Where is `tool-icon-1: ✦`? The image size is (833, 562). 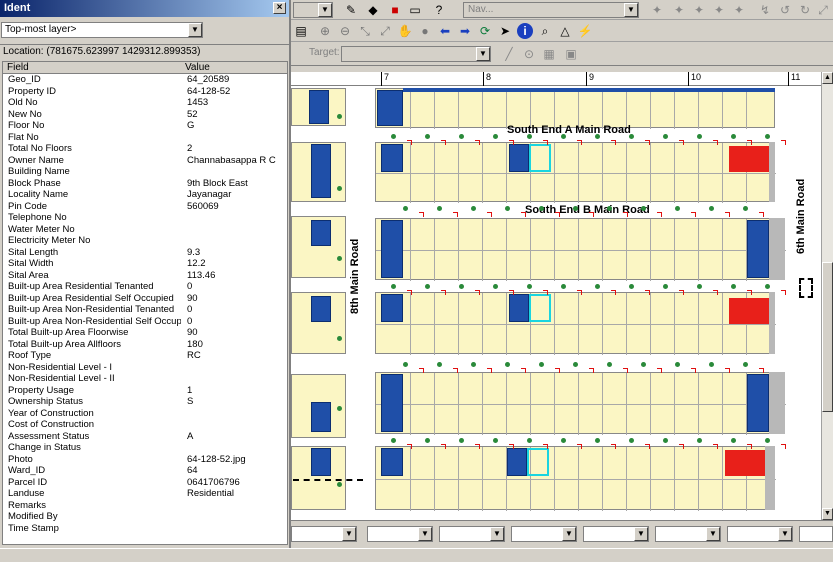
tool-icon-1: ✦ is located at coordinates (657, 10).